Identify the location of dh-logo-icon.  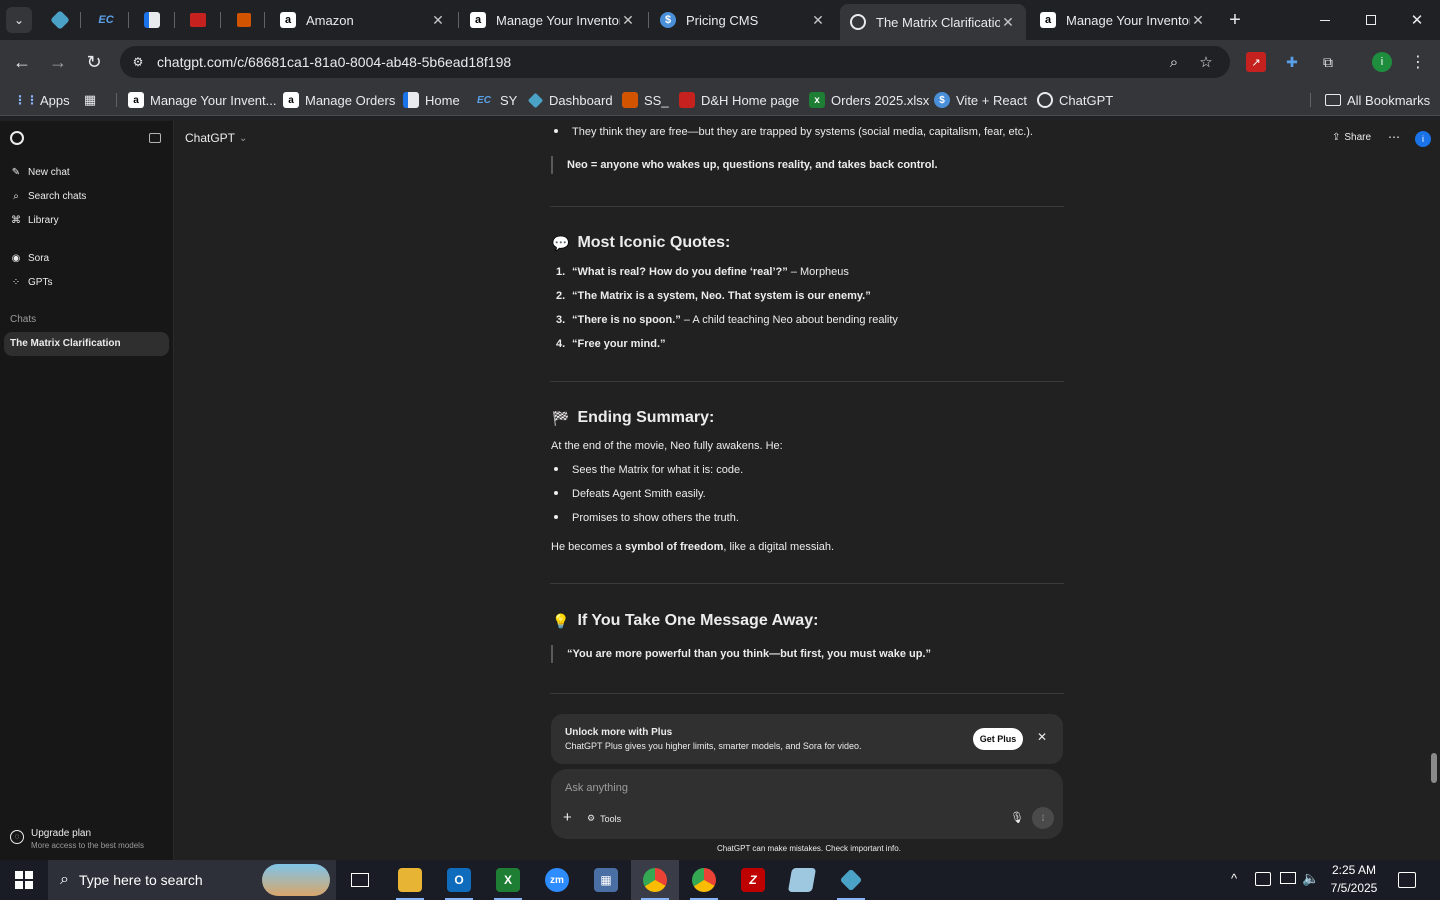
(198, 20).